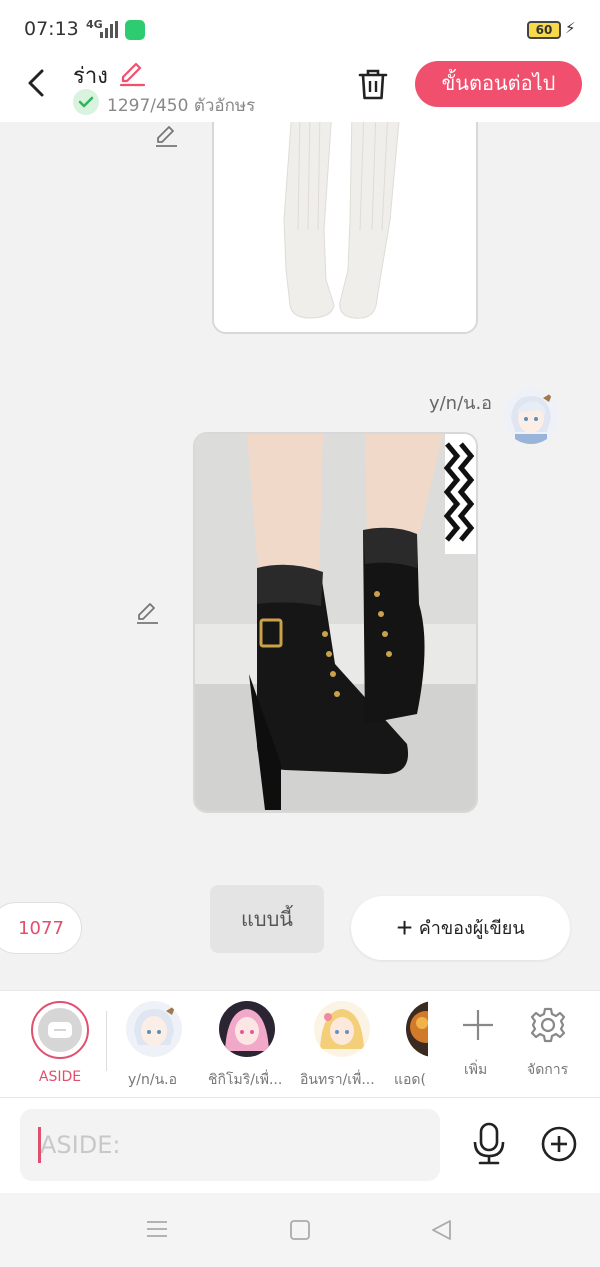 Image resolution: width=600 pixels, height=1267 pixels. I want to click on plus-icon, so click(478, 1025).